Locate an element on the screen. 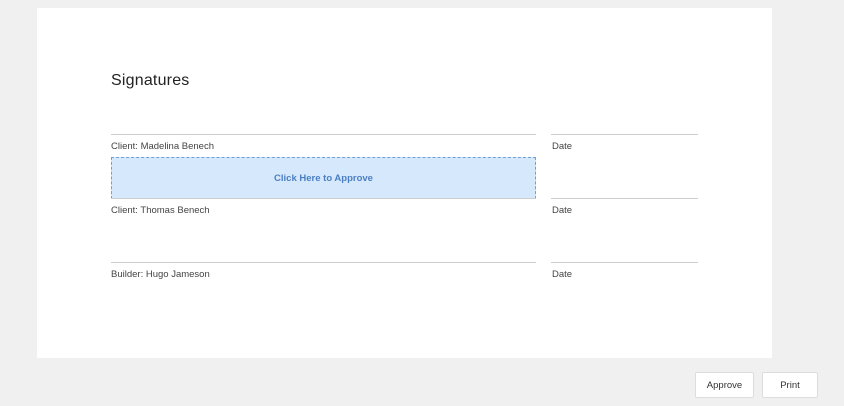  date-label-client-thomas: Date is located at coordinates (562, 210).